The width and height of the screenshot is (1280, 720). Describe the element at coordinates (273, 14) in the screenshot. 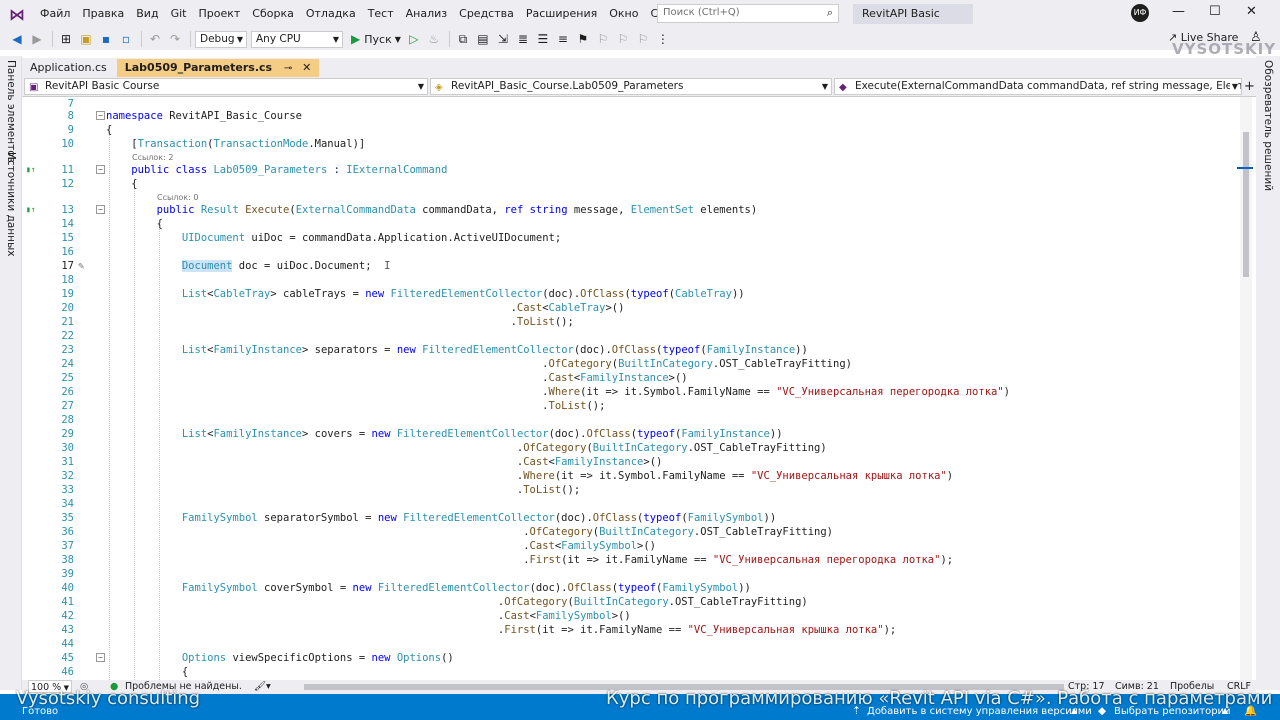

I see `menu-build: Сборка` at that location.